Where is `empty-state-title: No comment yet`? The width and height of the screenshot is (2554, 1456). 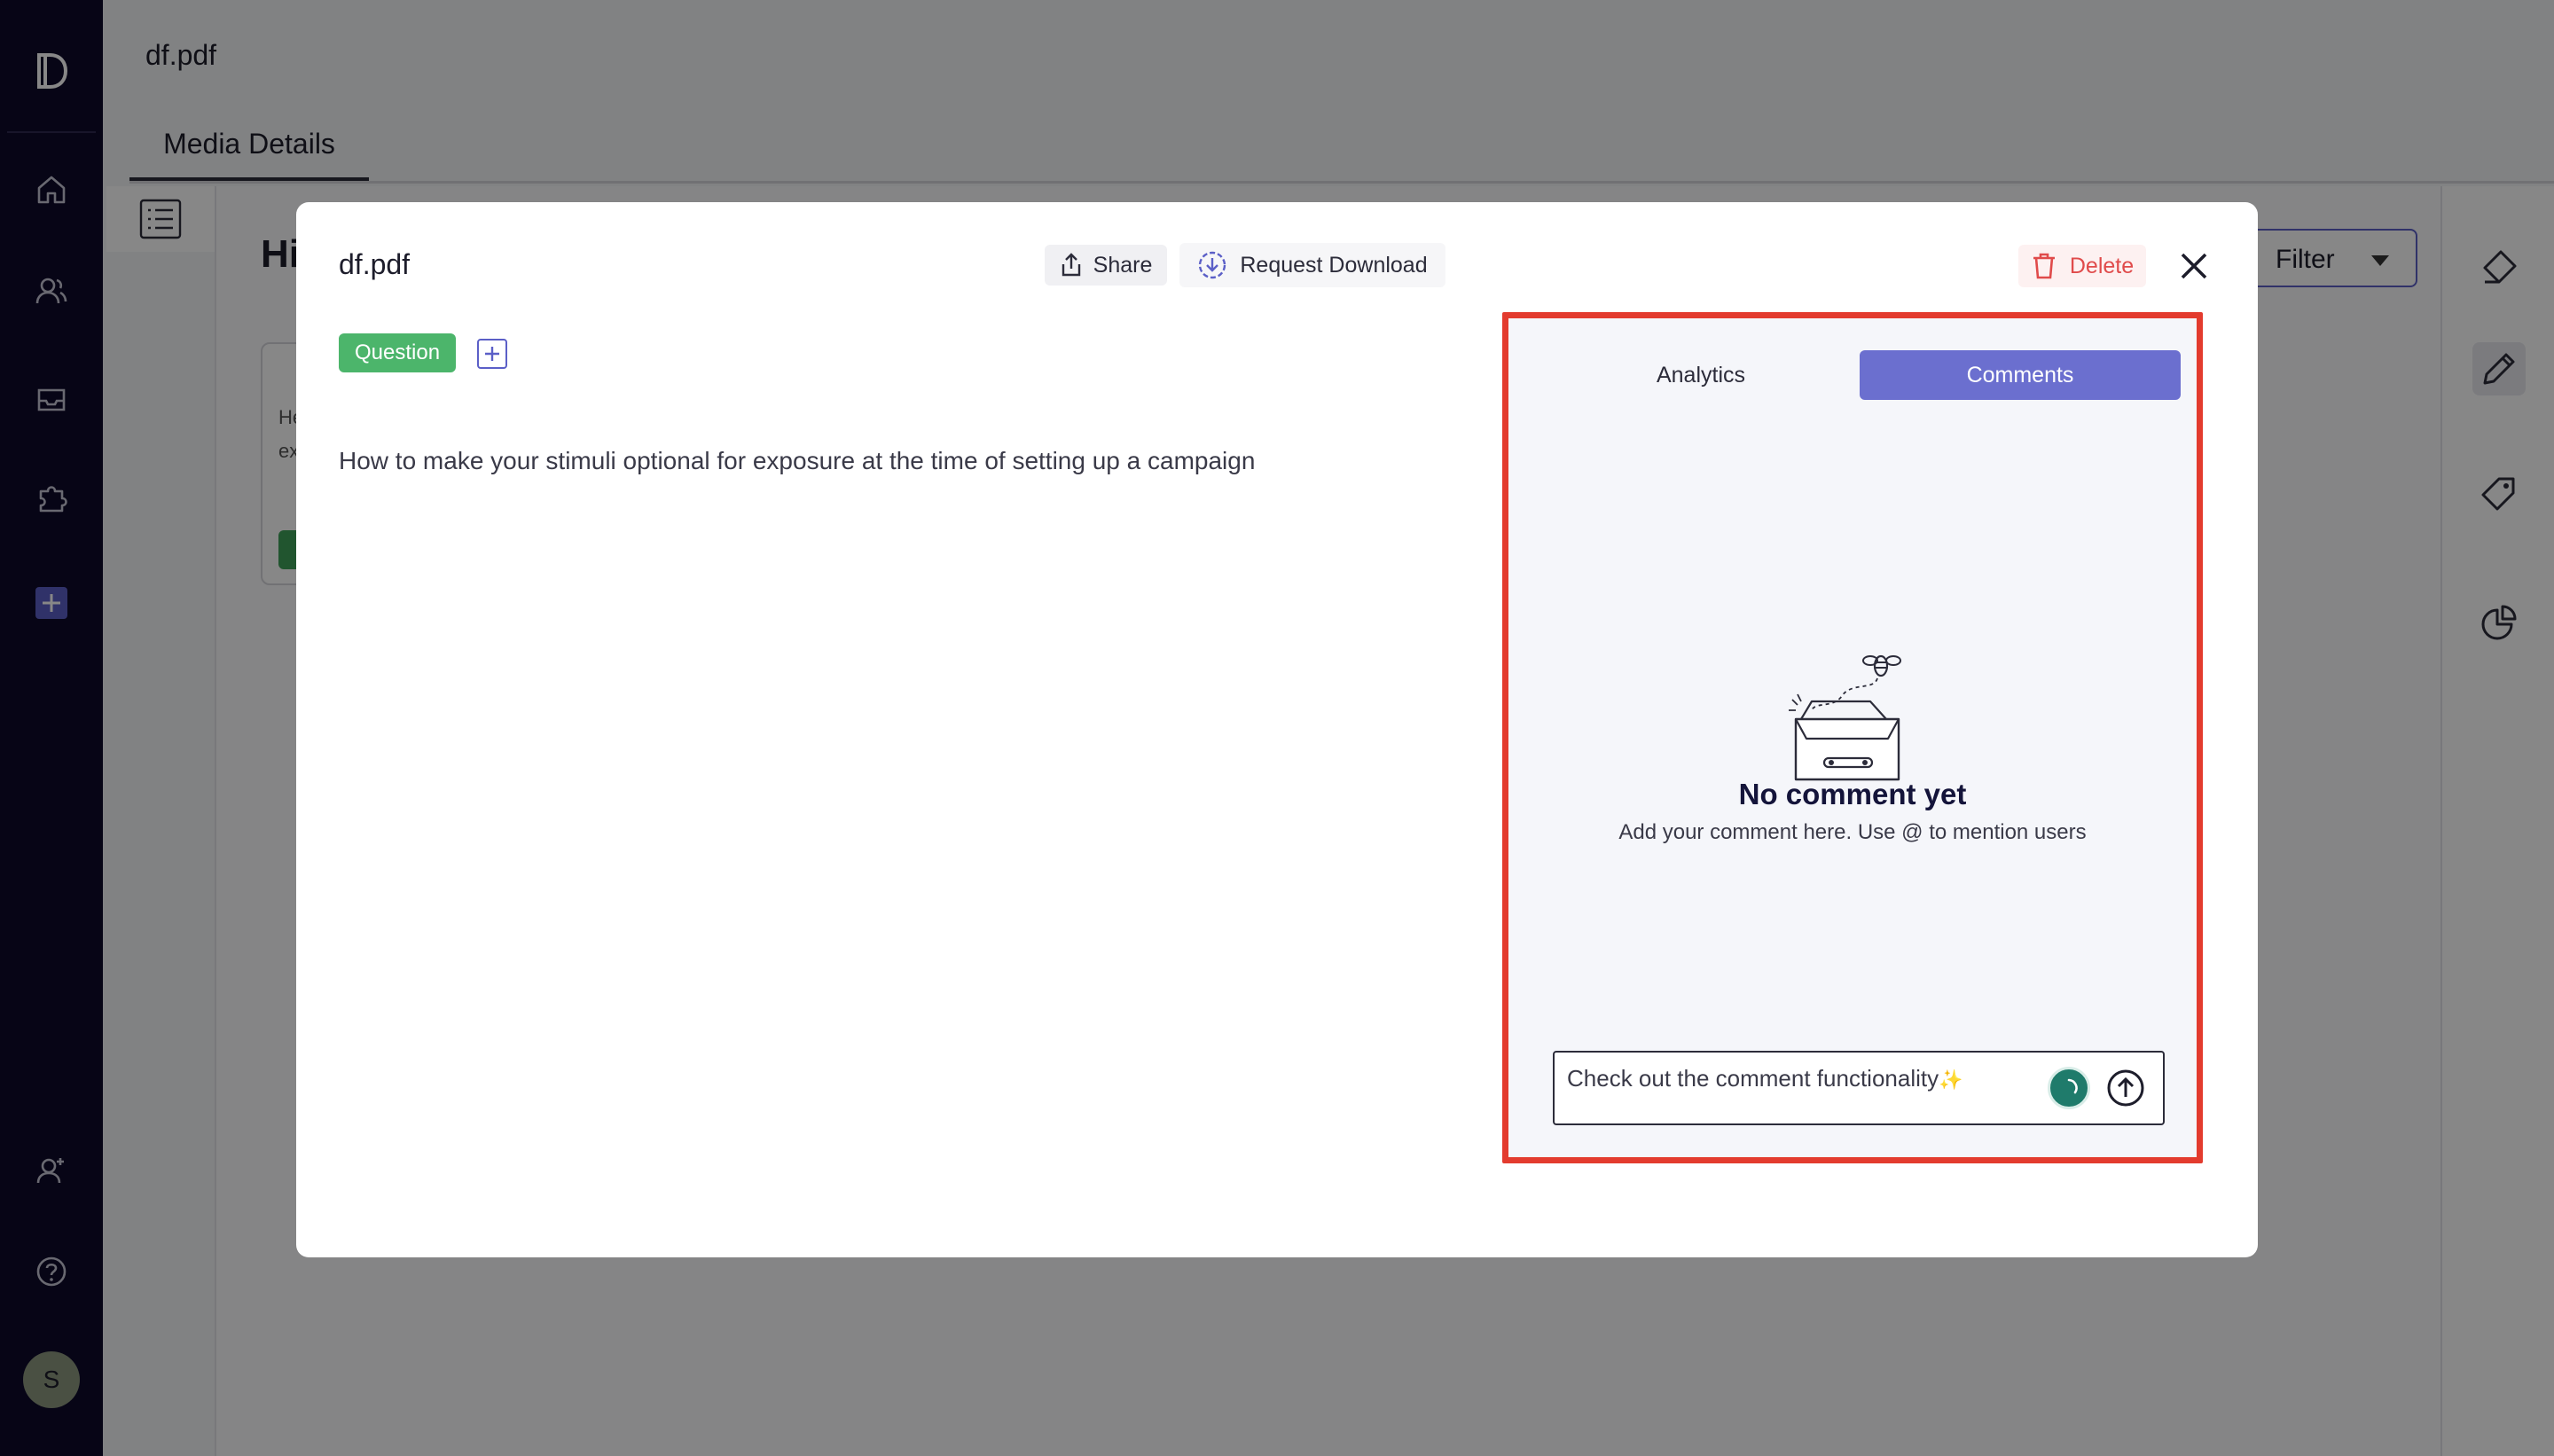 empty-state-title: No comment yet is located at coordinates (1852, 794).